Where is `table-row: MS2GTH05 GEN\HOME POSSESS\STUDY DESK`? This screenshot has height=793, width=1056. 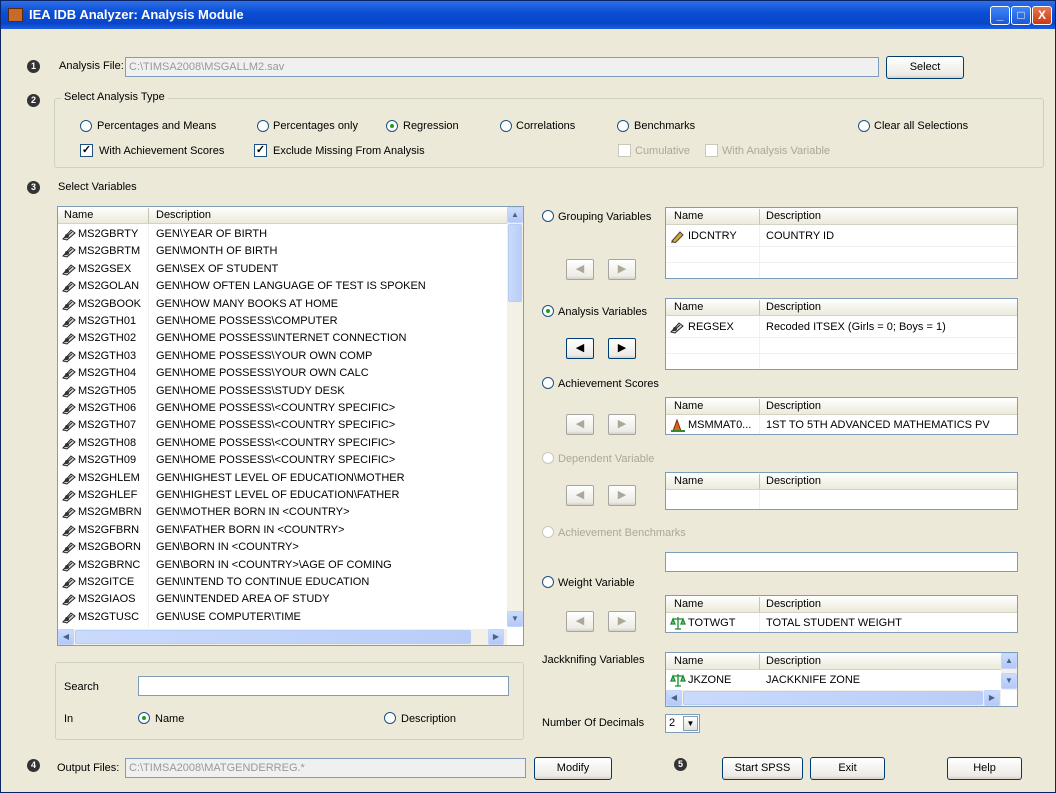 table-row: MS2GTH05 GEN\HOME POSSESS\STUDY DESK is located at coordinates (282, 391).